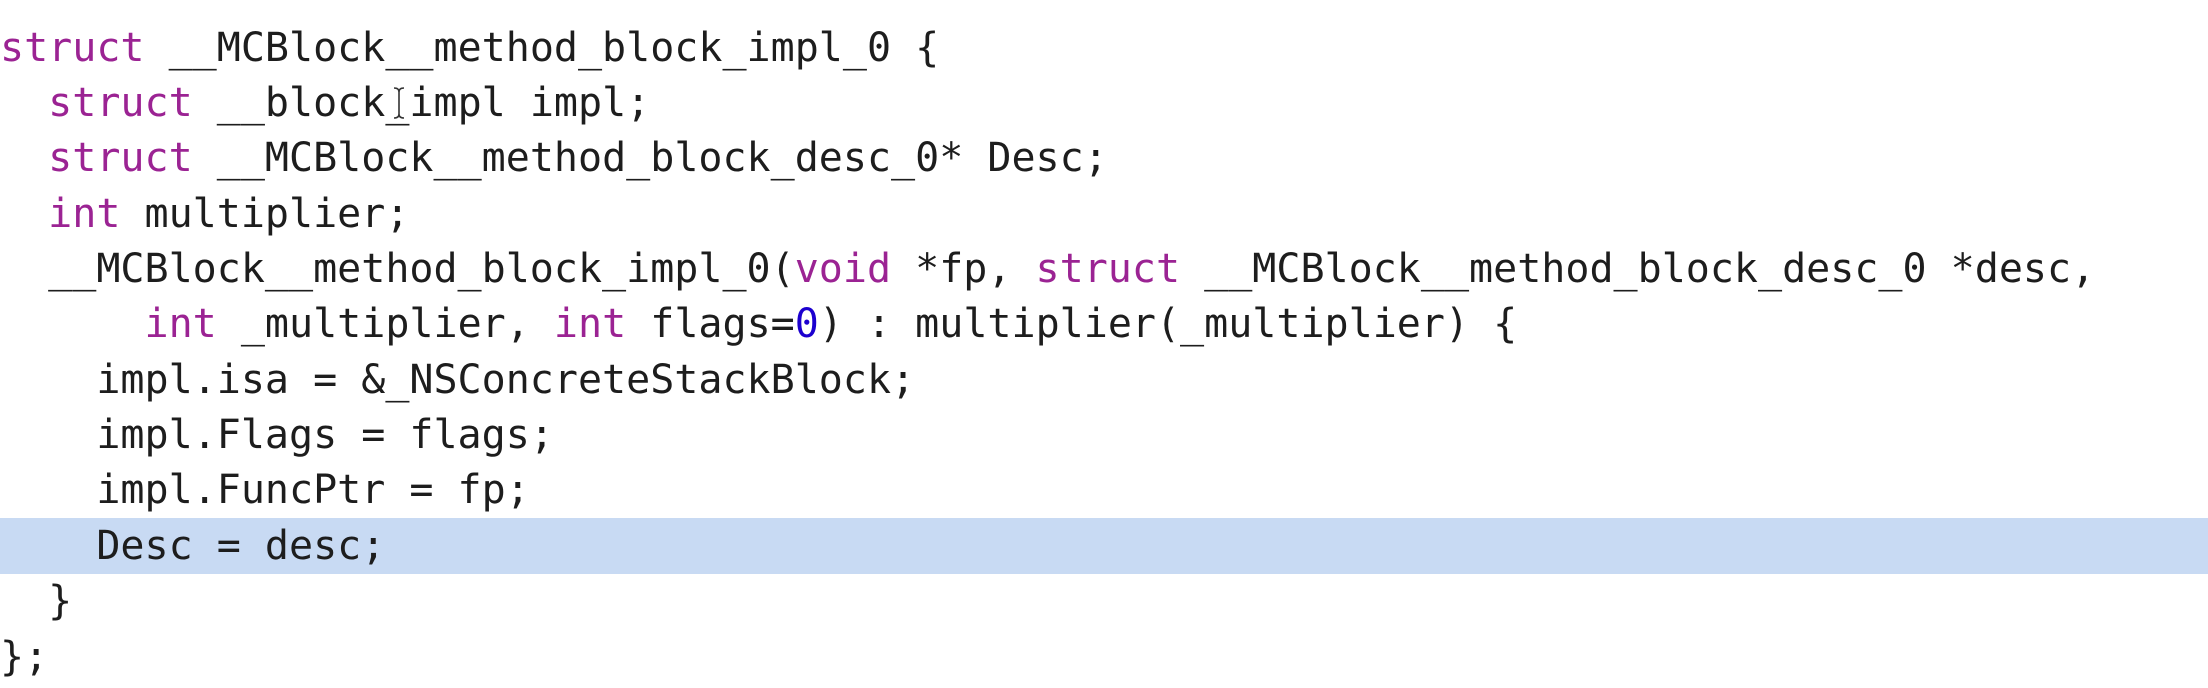  Describe the element at coordinates (265, 214) in the screenshot. I see `code-token: multiplier;` at that location.